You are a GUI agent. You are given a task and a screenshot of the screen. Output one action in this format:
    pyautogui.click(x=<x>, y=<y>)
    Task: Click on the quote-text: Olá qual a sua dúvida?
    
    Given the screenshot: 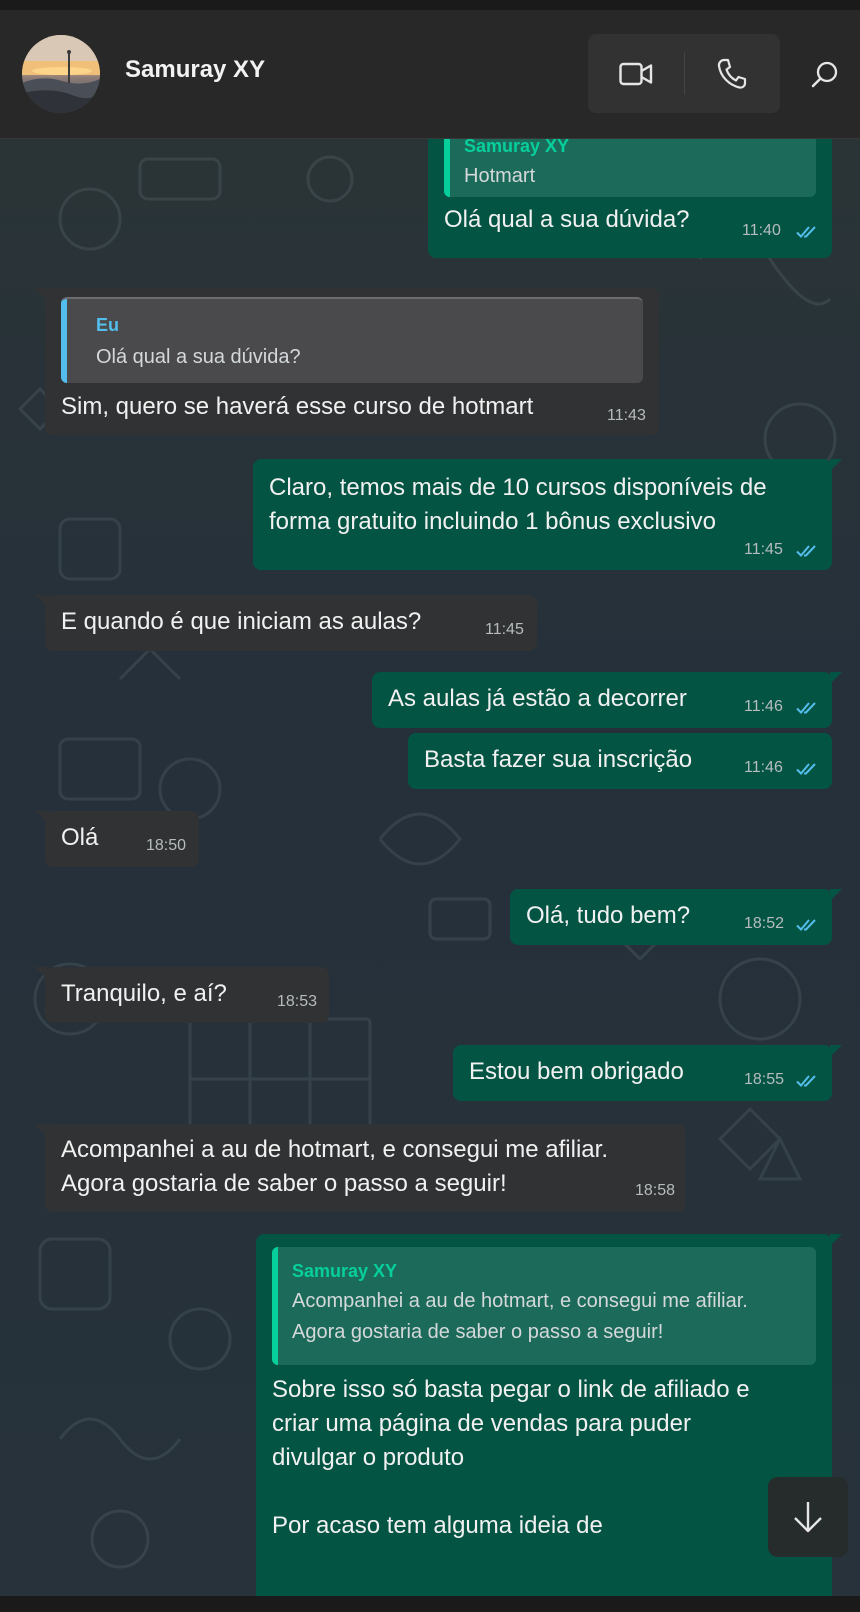 What is the action you would take?
    pyautogui.click(x=198, y=357)
    